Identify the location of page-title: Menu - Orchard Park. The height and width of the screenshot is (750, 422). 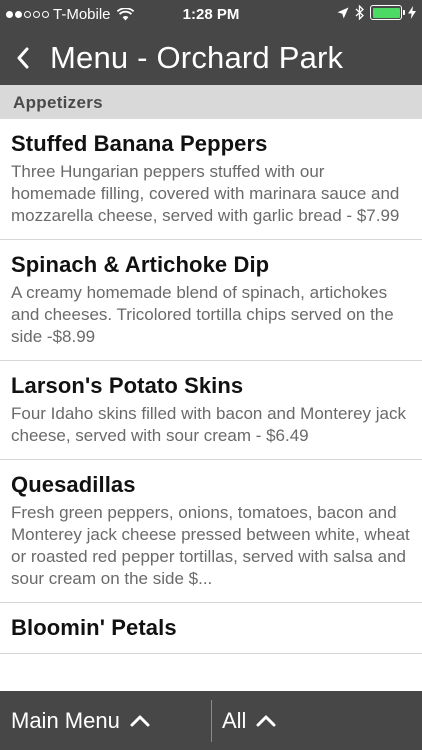
(197, 57).